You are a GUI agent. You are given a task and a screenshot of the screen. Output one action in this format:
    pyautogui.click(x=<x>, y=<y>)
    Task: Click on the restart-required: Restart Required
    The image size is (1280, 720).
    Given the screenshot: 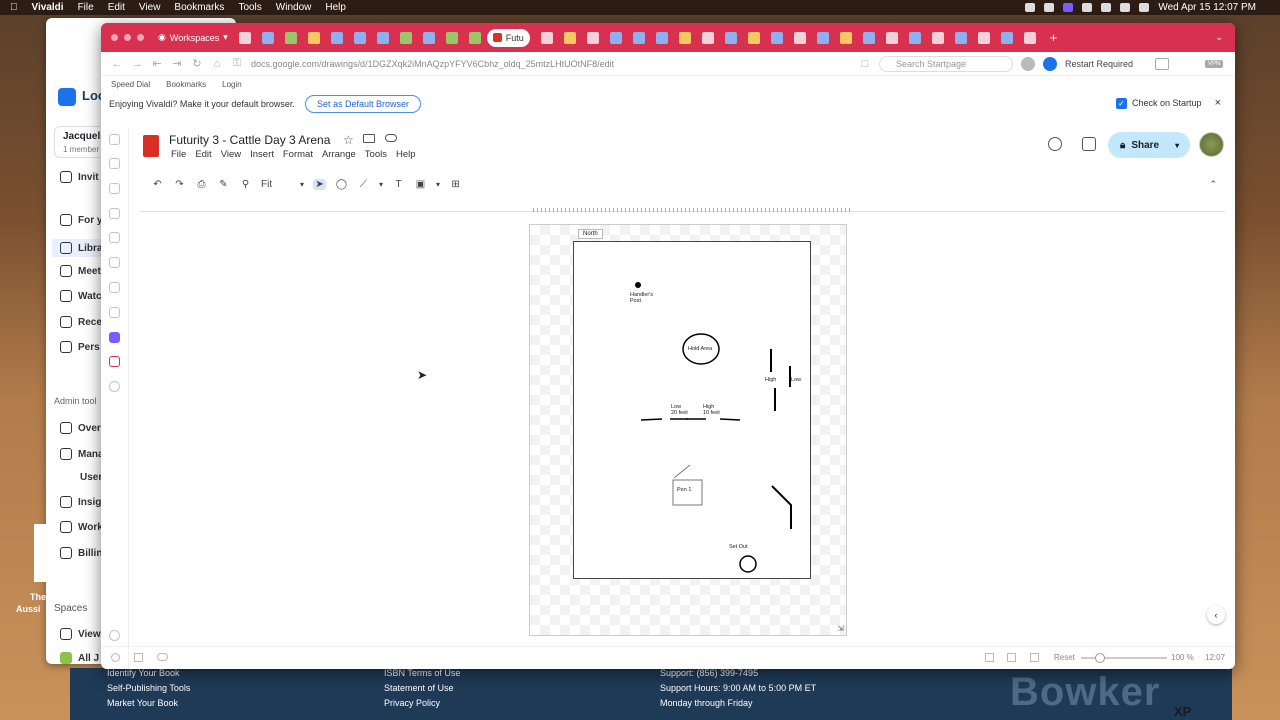 What is the action you would take?
    pyautogui.click(x=1099, y=64)
    